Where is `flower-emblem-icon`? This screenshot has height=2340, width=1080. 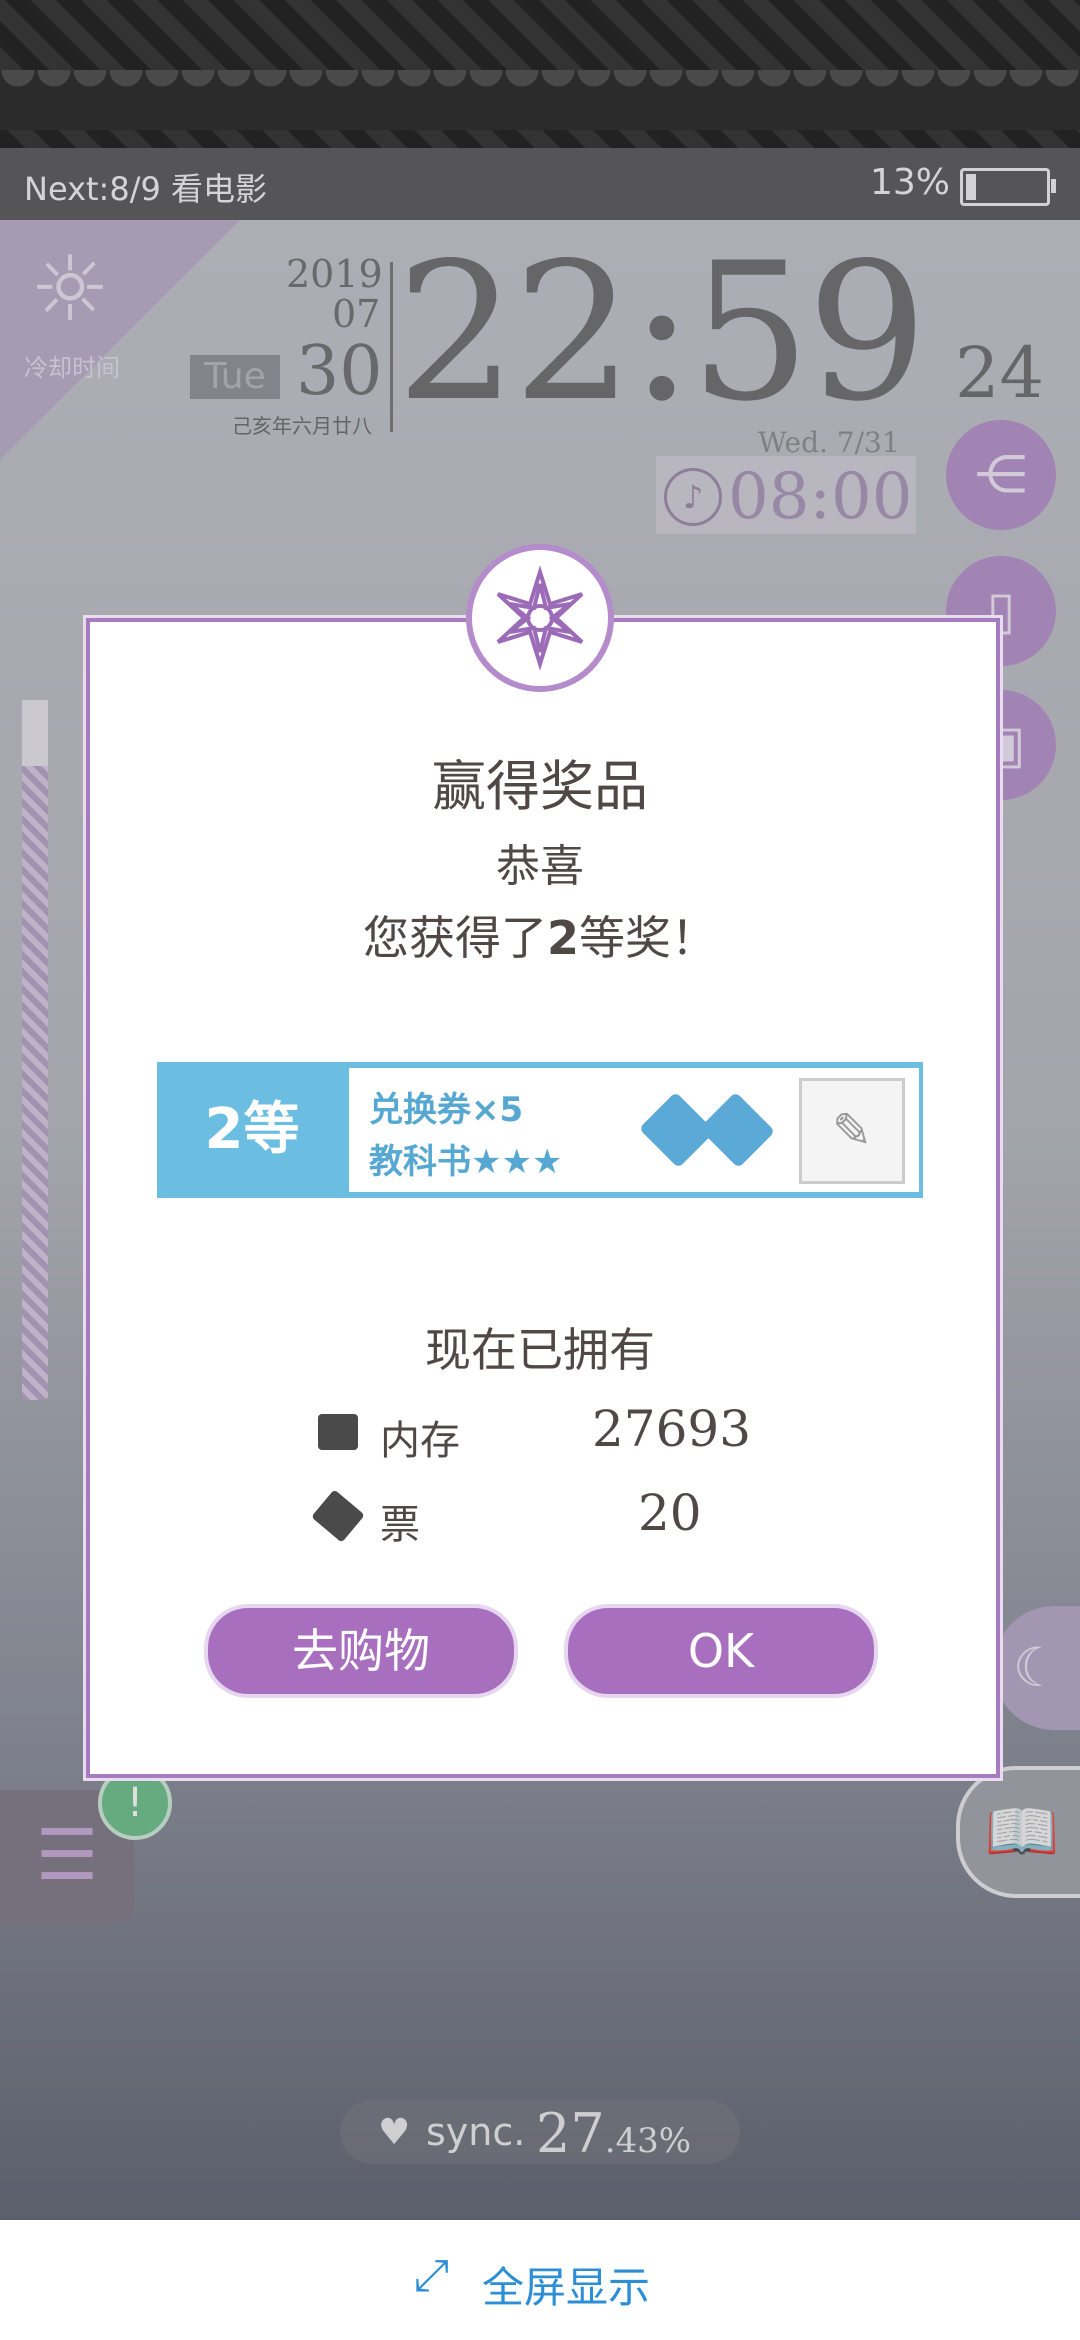
flower-emblem-icon is located at coordinates (540, 618).